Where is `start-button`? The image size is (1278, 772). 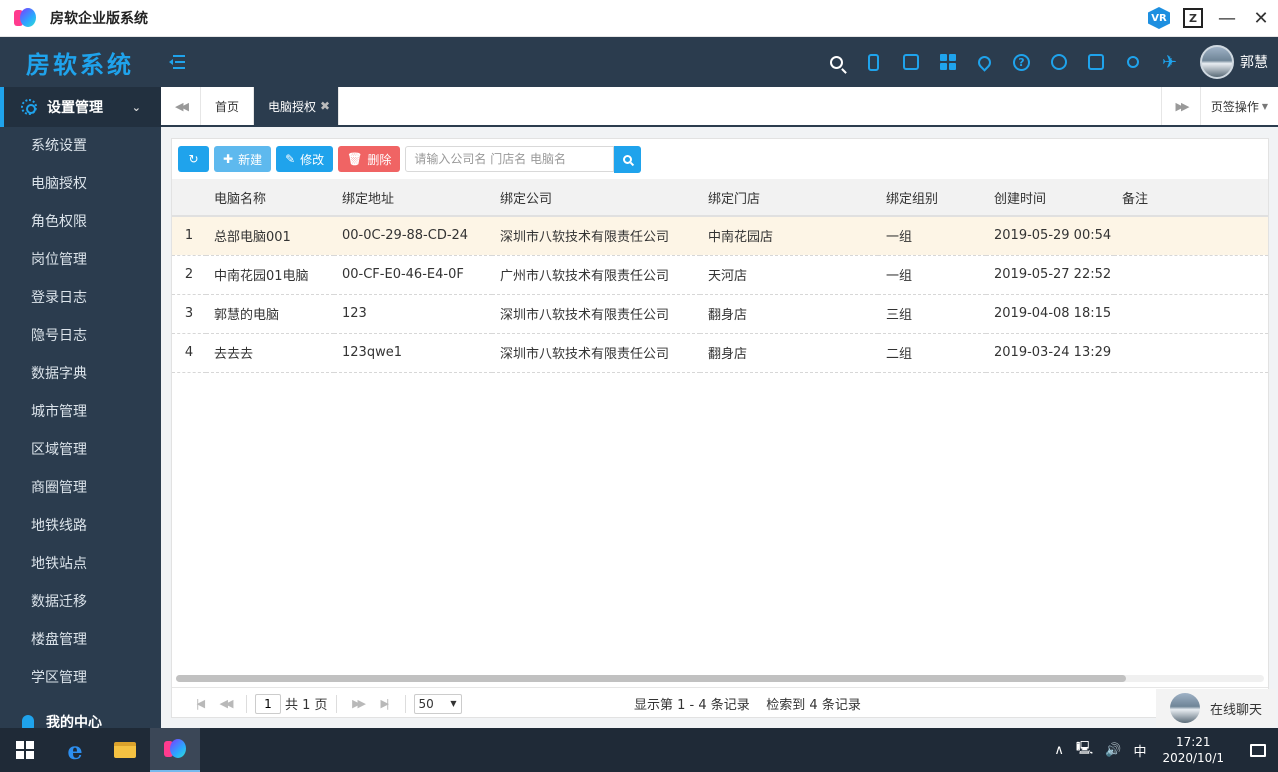 start-button is located at coordinates (25, 750).